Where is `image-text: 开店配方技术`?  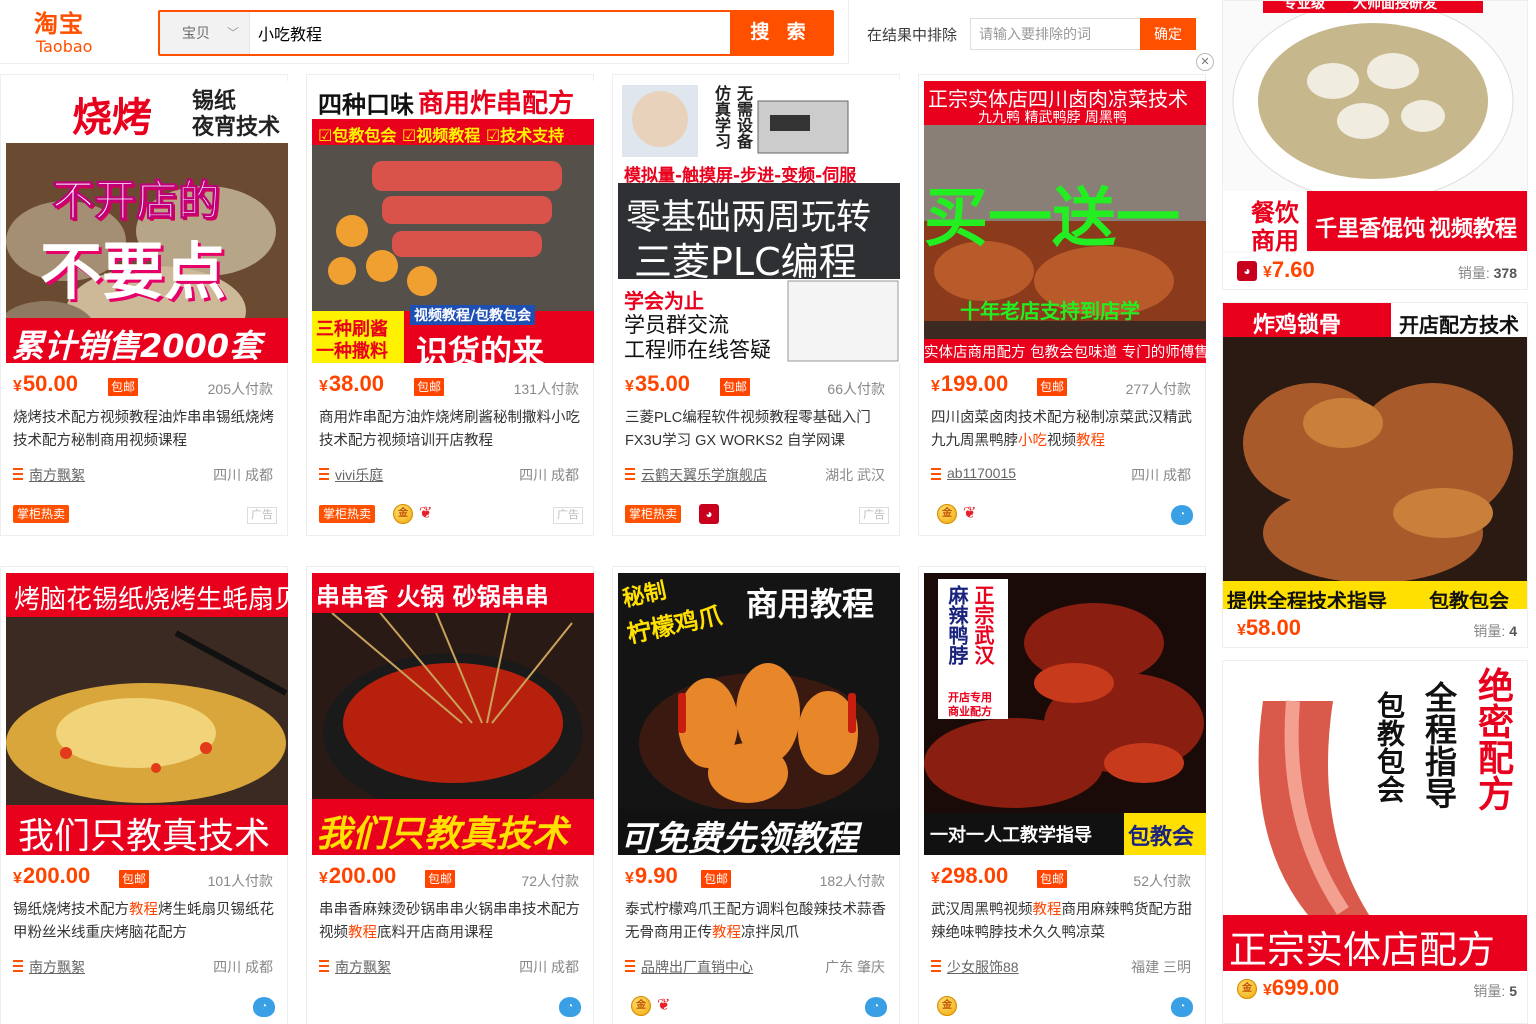
image-text: 开店配方技术 is located at coordinates (1459, 326).